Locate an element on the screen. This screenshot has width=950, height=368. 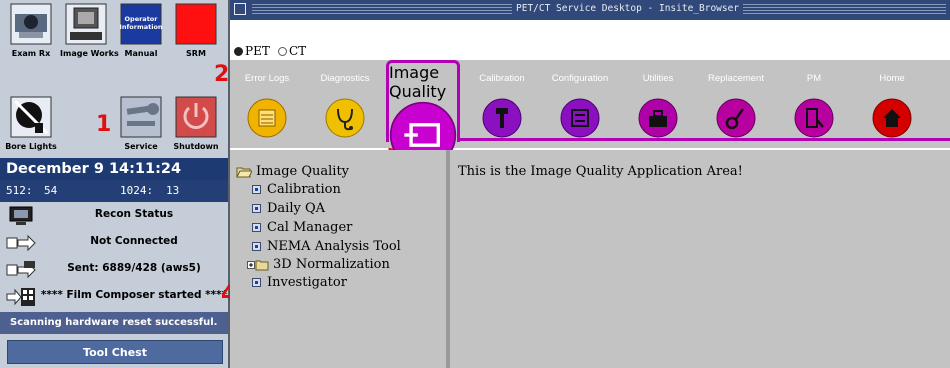
tab-pm-label: PM is located at coordinates (814, 78).